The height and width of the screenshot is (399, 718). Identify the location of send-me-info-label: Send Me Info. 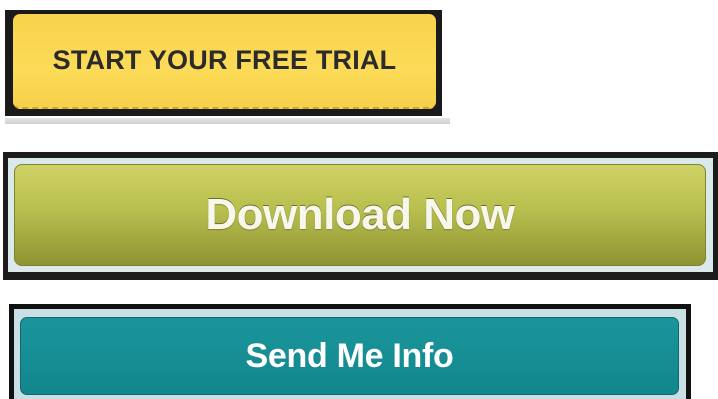
(349, 355).